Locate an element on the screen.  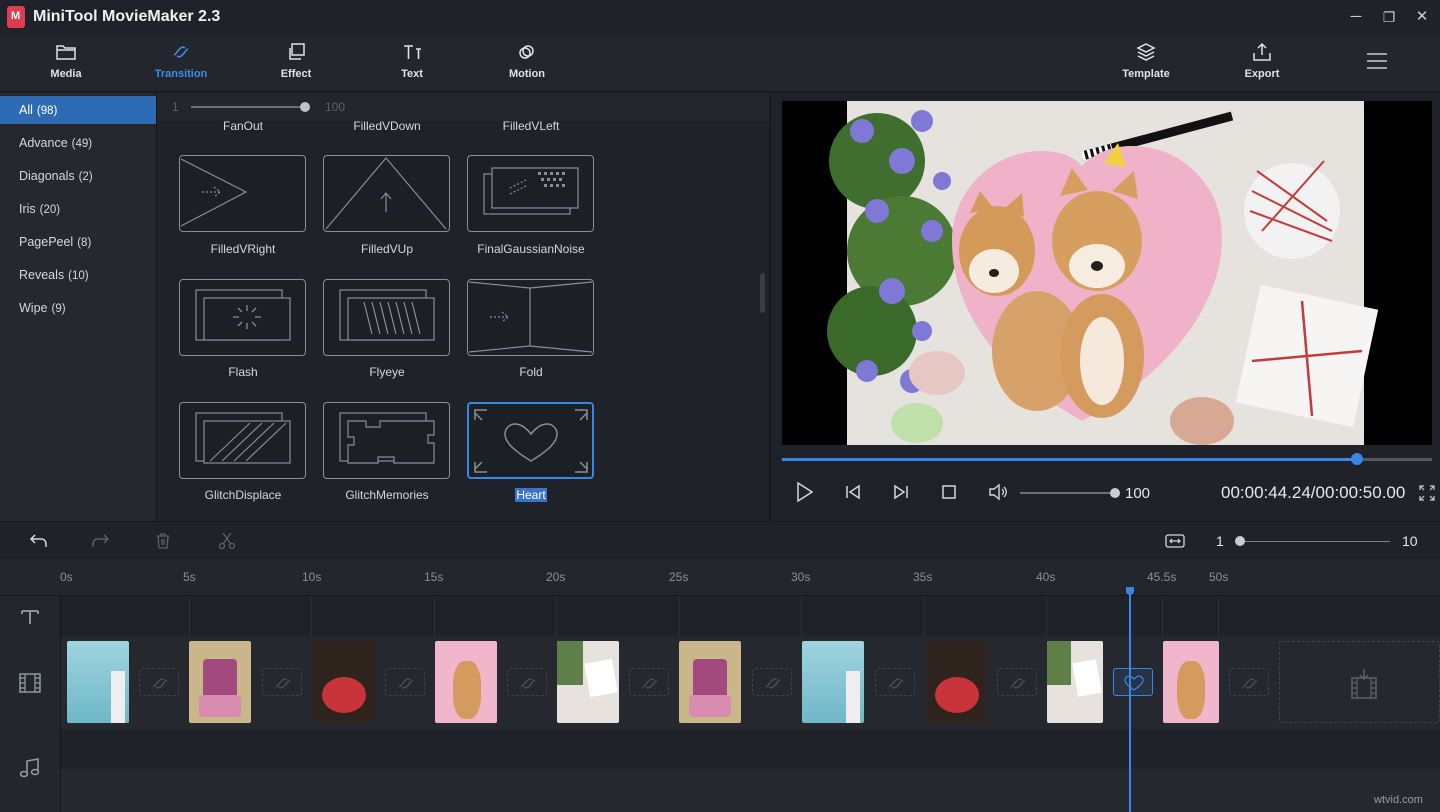
volume-knob is located at coordinates (1115, 493).